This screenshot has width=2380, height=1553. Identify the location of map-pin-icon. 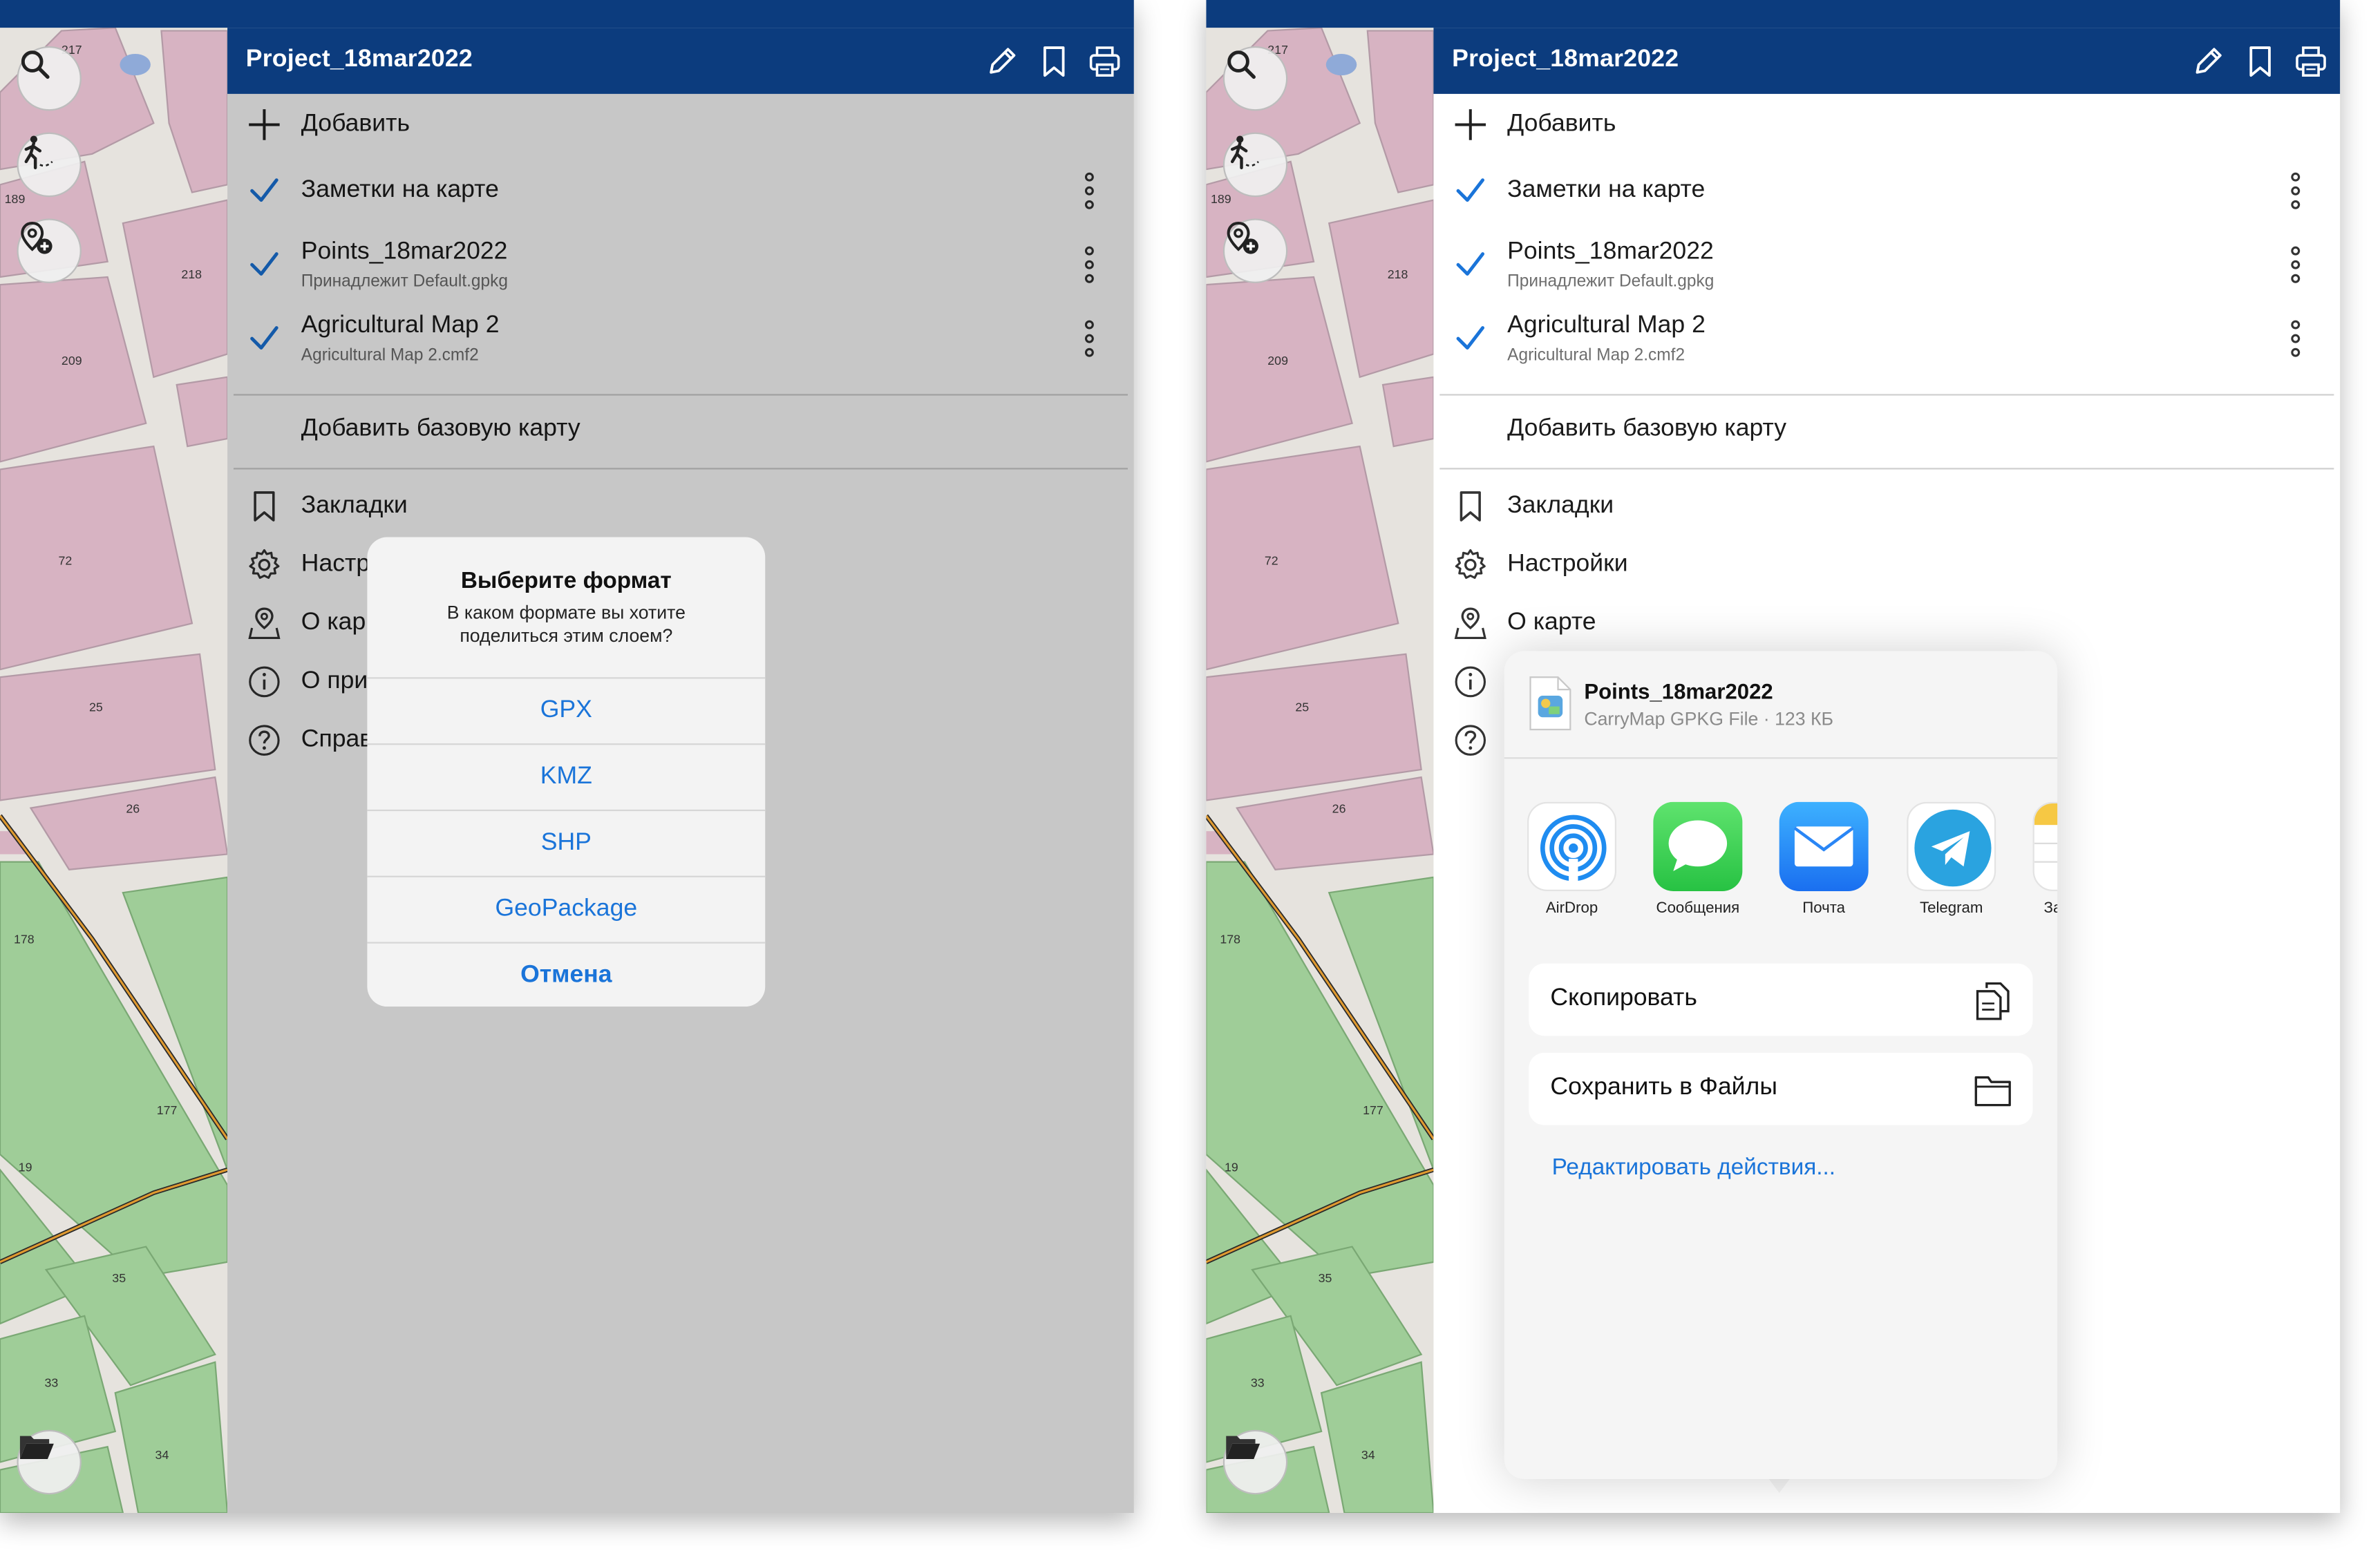
(1470, 623).